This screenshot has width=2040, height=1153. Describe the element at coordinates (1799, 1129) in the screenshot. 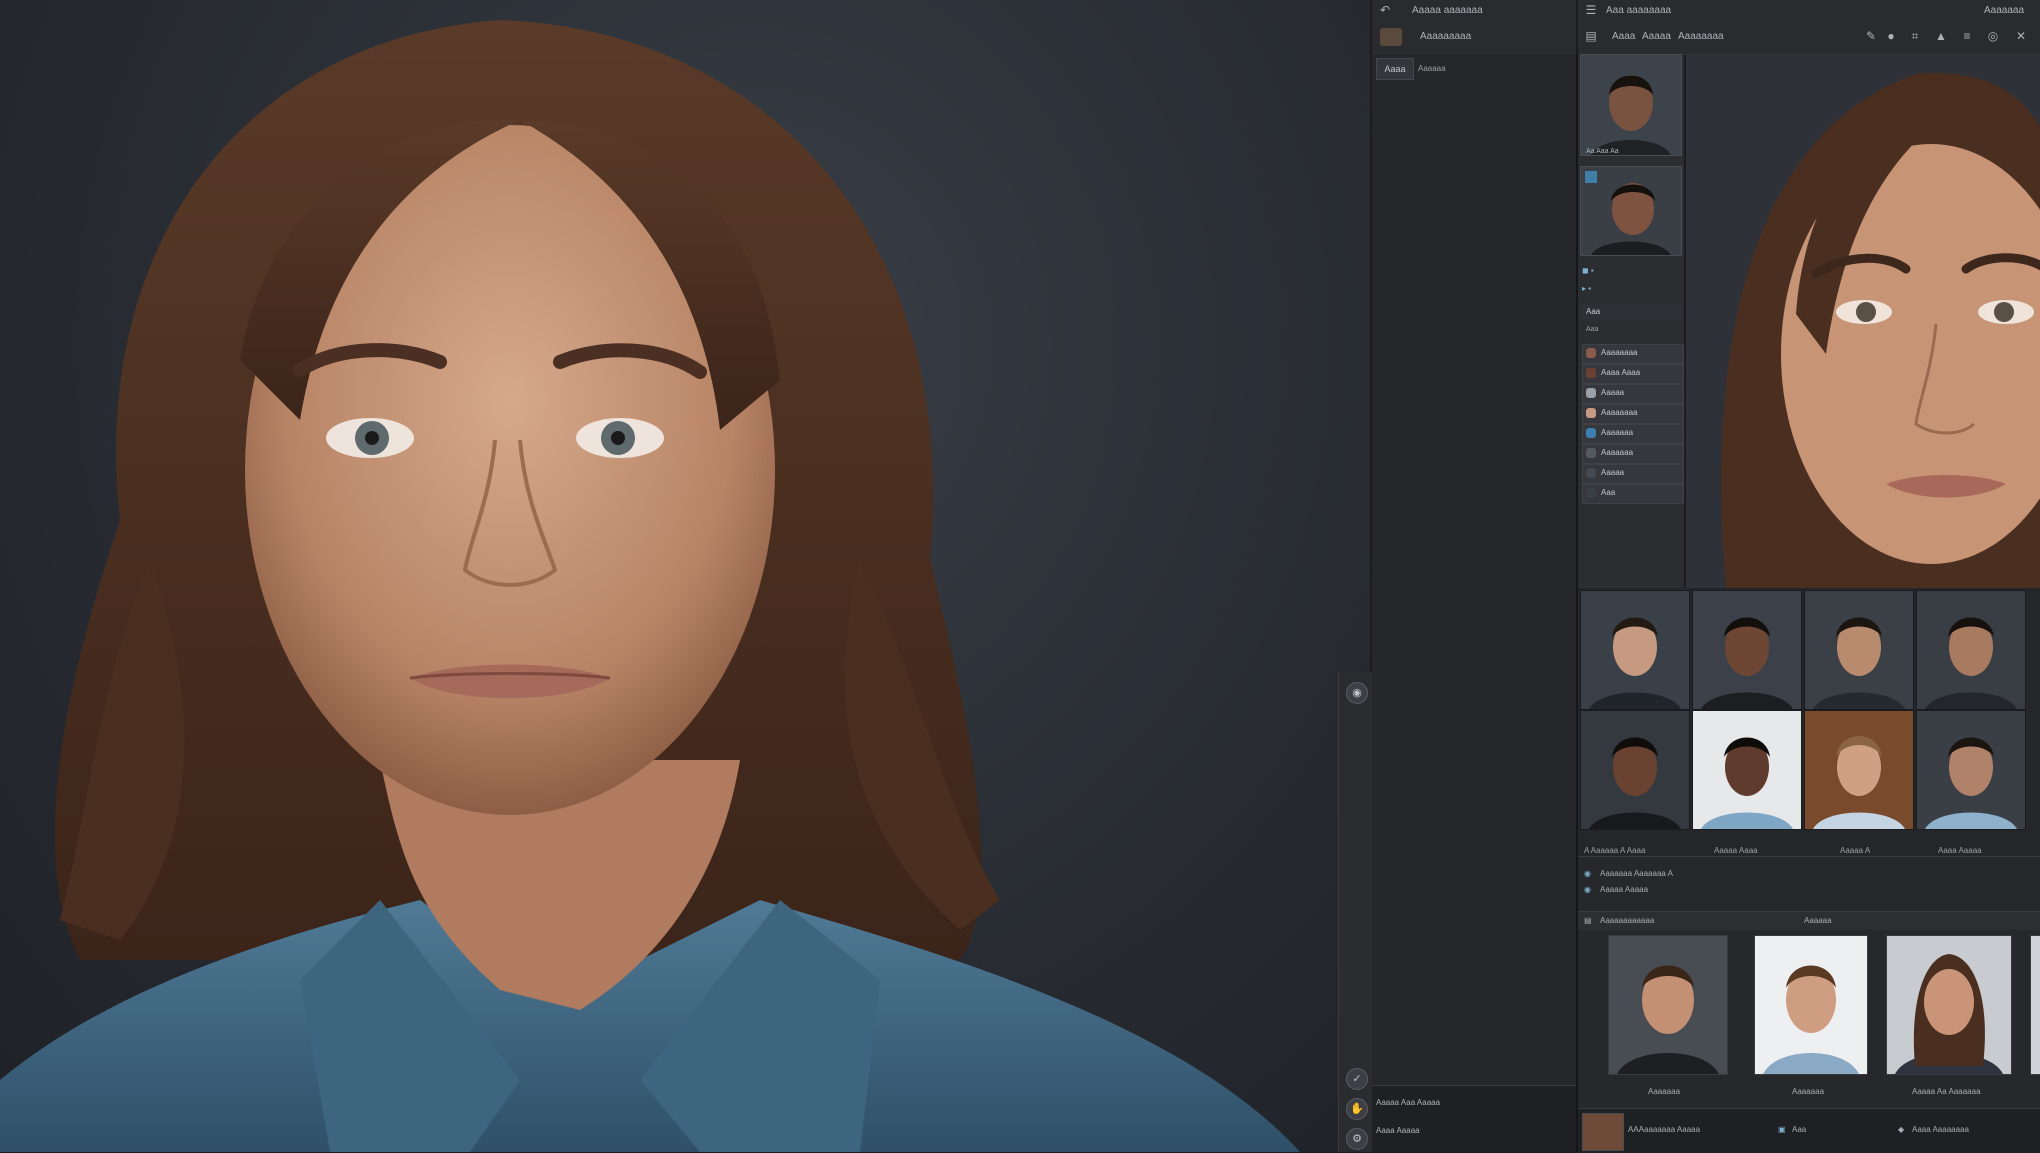

I see `bottom-mid: Aaa` at that location.